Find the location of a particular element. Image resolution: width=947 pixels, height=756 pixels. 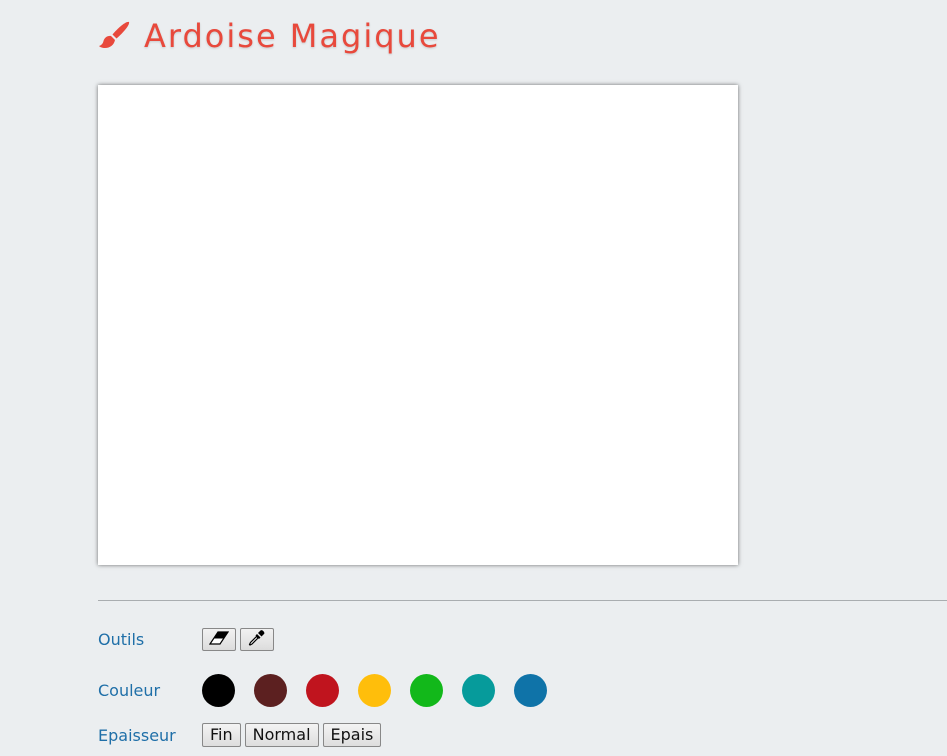

size-thin-button: Fin is located at coordinates (221, 735).